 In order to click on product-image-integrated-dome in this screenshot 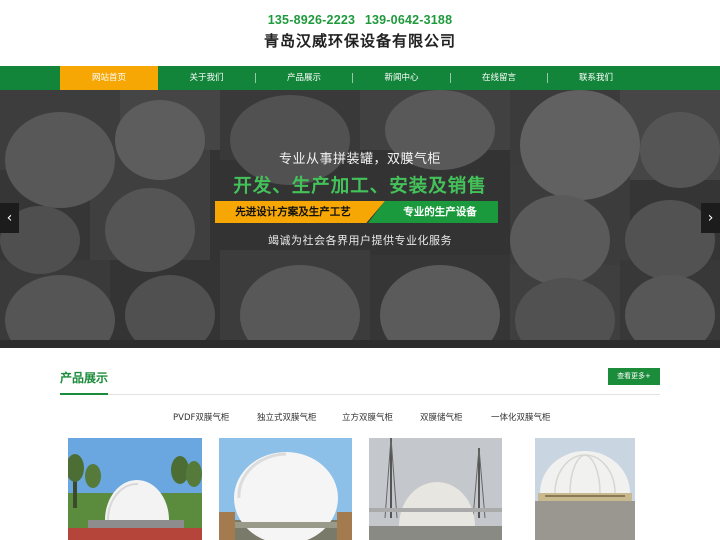, I will do `click(585, 489)`.